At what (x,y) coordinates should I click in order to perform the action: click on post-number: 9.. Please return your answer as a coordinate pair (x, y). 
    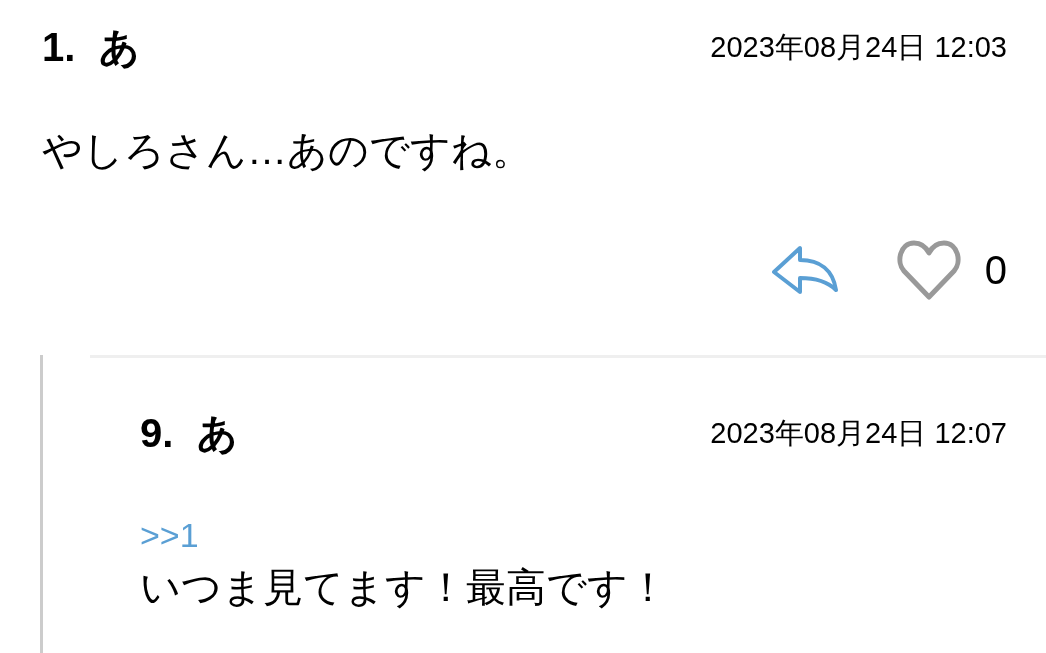
    Looking at the image, I should click on (157, 433).